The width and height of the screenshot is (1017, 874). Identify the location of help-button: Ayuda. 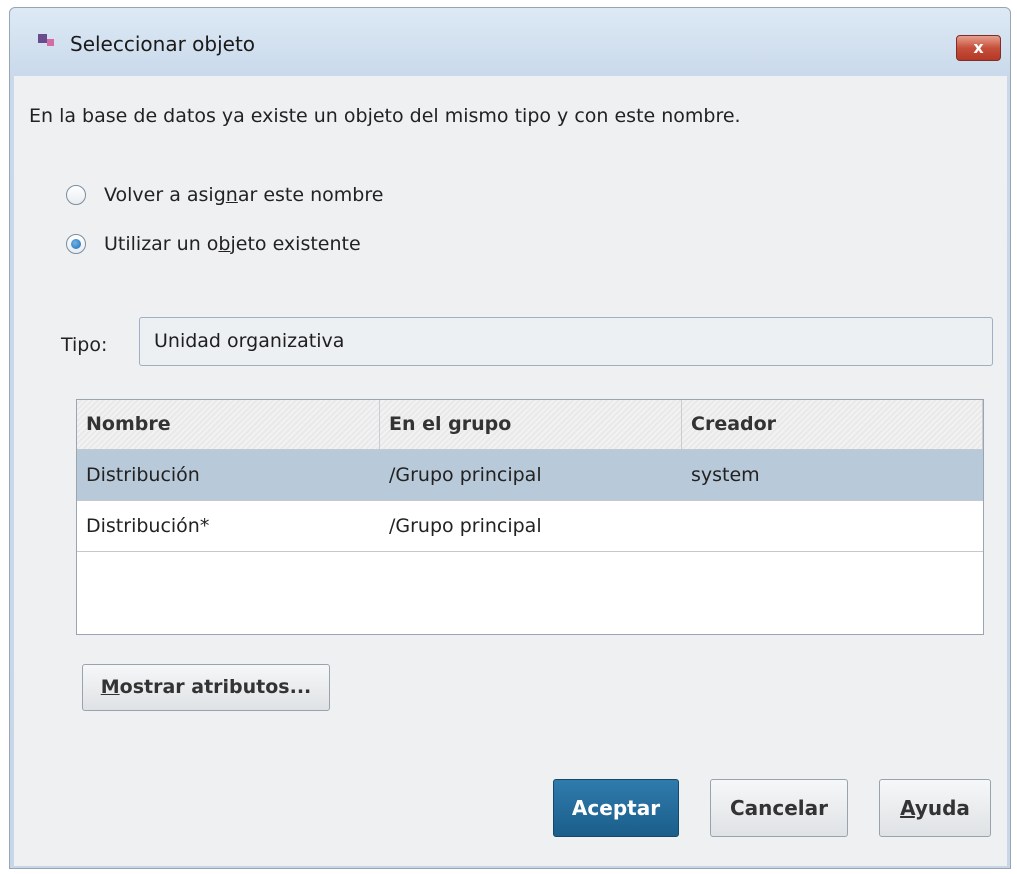
(935, 808).